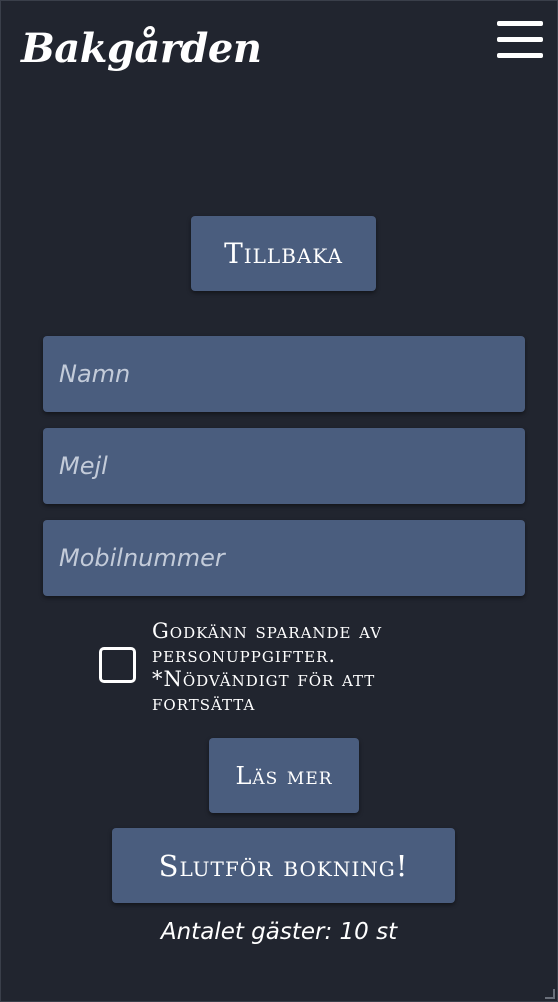  Describe the element at coordinates (279, 932) in the screenshot. I see `guest-count: Antalet gäster: 10 st` at that location.